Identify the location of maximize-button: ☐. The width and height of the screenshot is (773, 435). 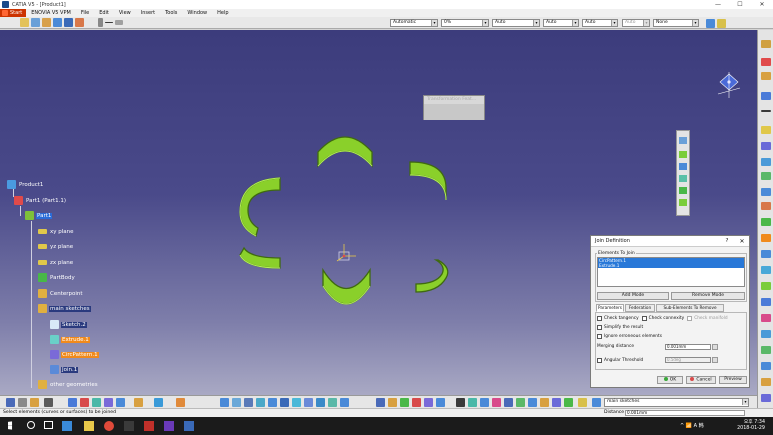
(740, 4).